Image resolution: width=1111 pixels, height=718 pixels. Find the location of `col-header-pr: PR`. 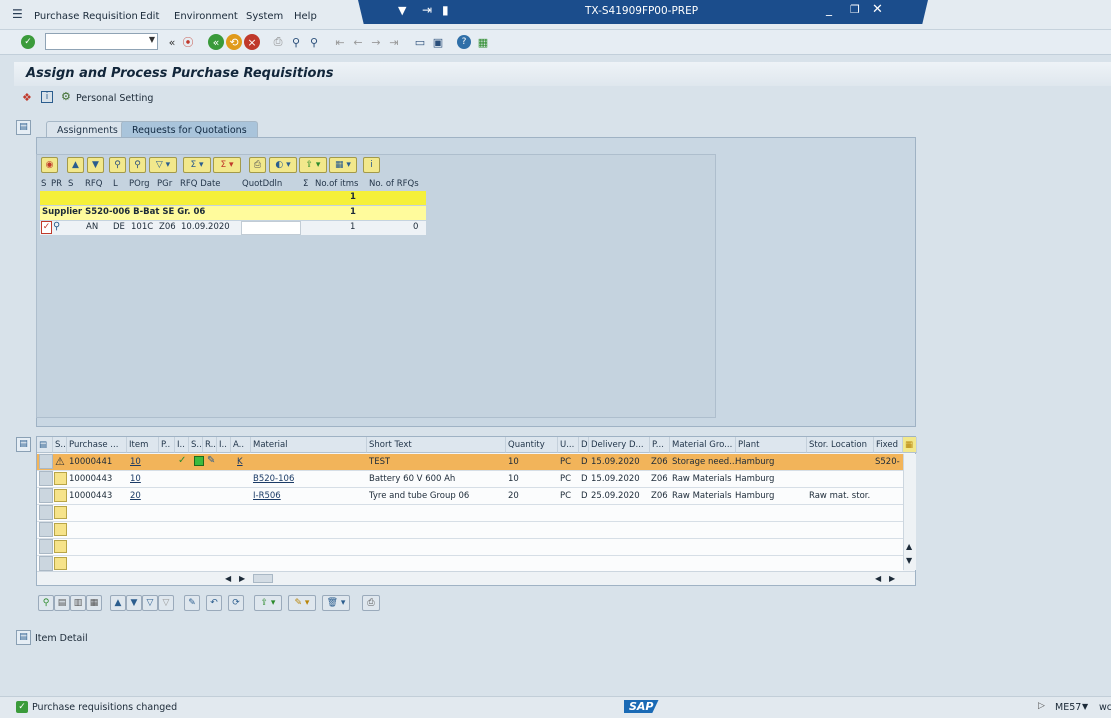

col-header-pr: PR is located at coordinates (56, 184).